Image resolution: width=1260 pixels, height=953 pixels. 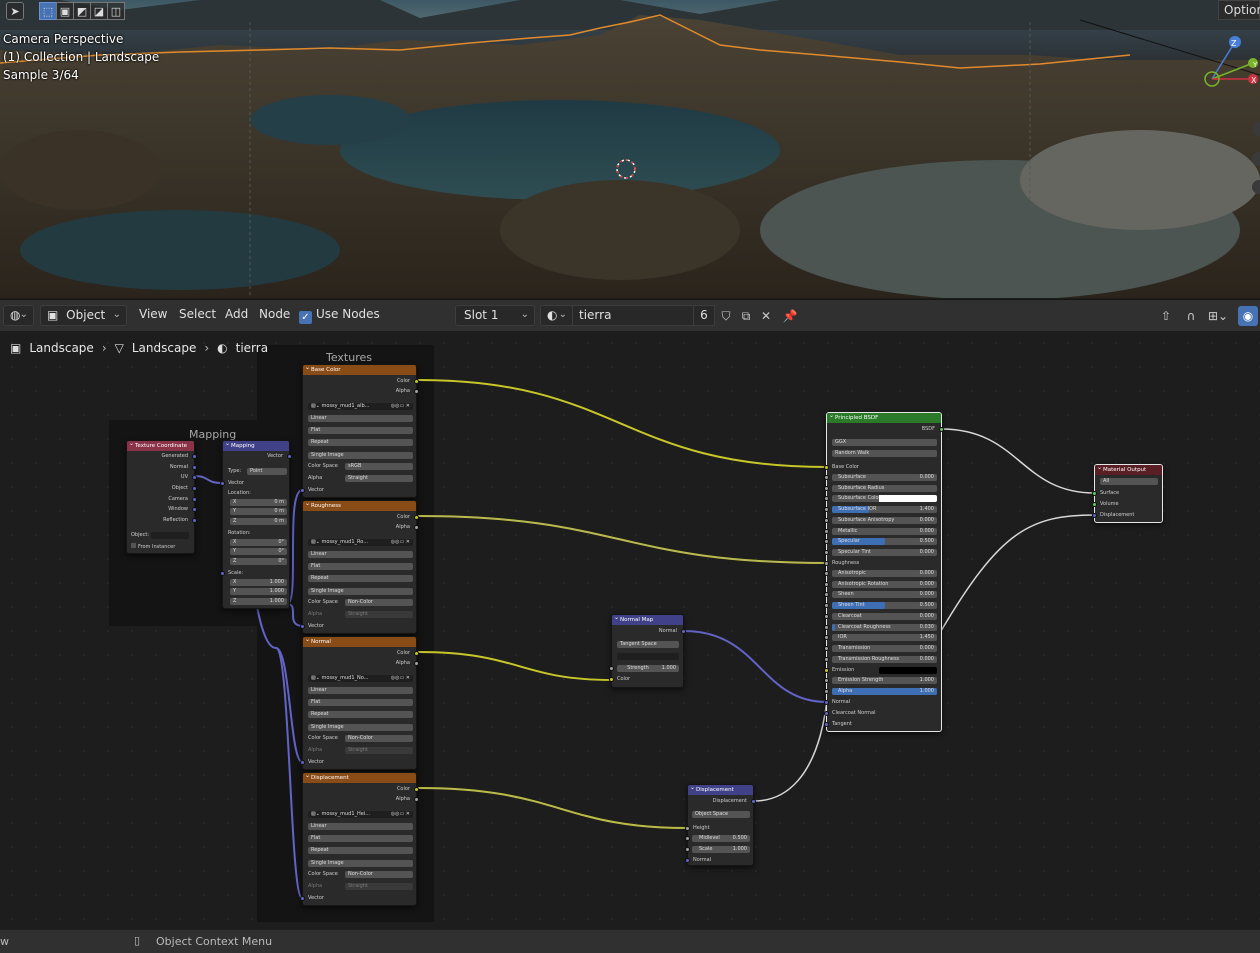 I want to click on bsdf-param-field: IOR 1.450, so click(x=884, y=638).